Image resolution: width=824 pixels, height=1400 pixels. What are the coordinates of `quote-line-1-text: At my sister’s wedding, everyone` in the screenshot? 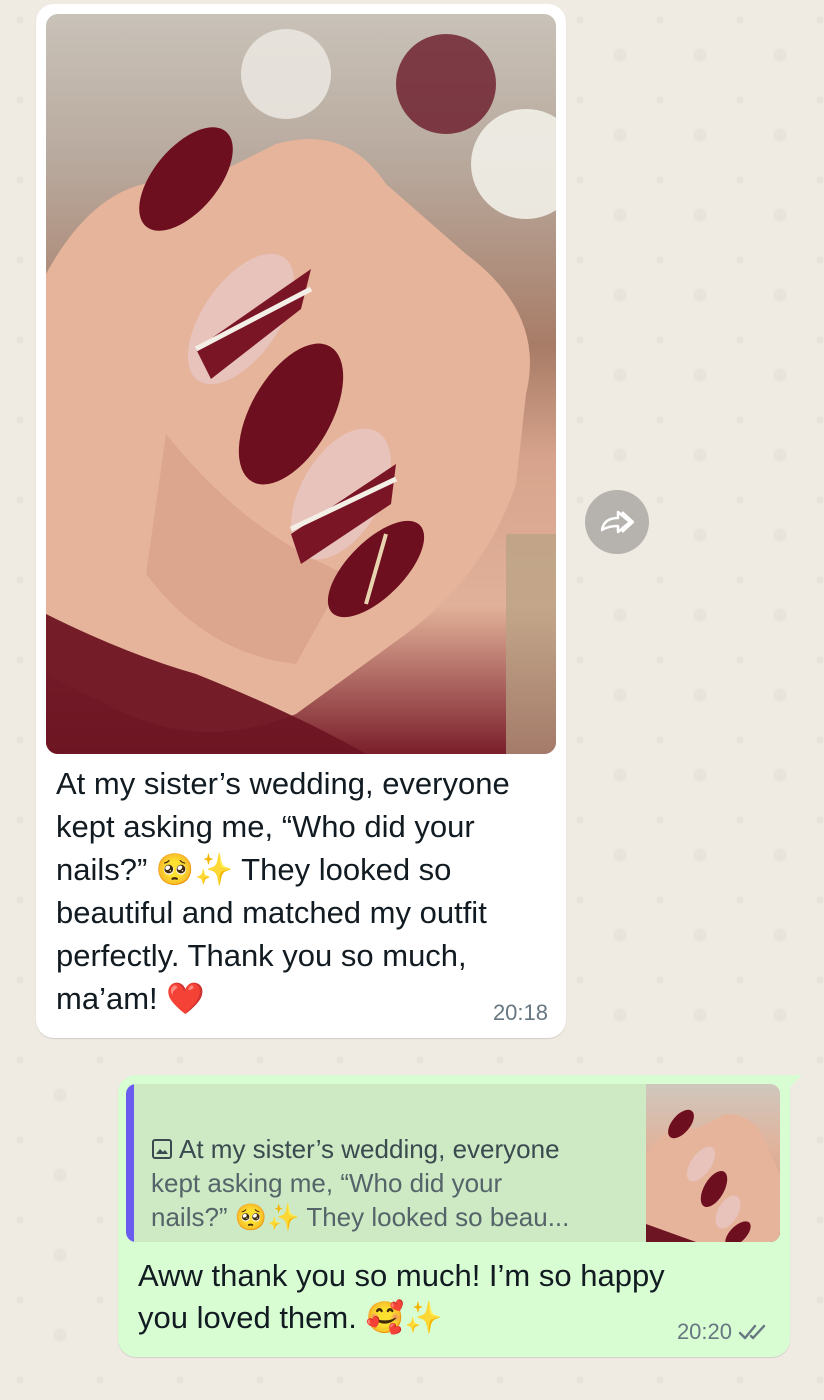 It's located at (369, 1149).